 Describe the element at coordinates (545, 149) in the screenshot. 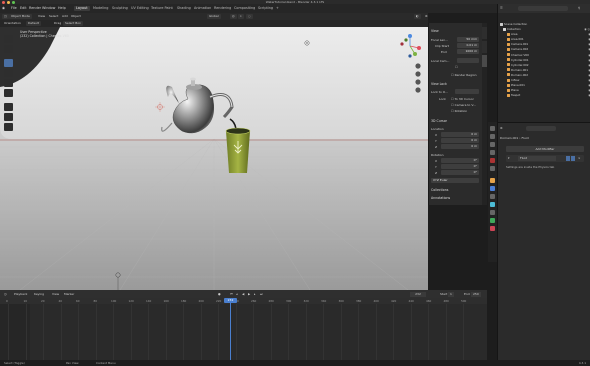

I see `add-modifier-button: Add Modifier` at that location.